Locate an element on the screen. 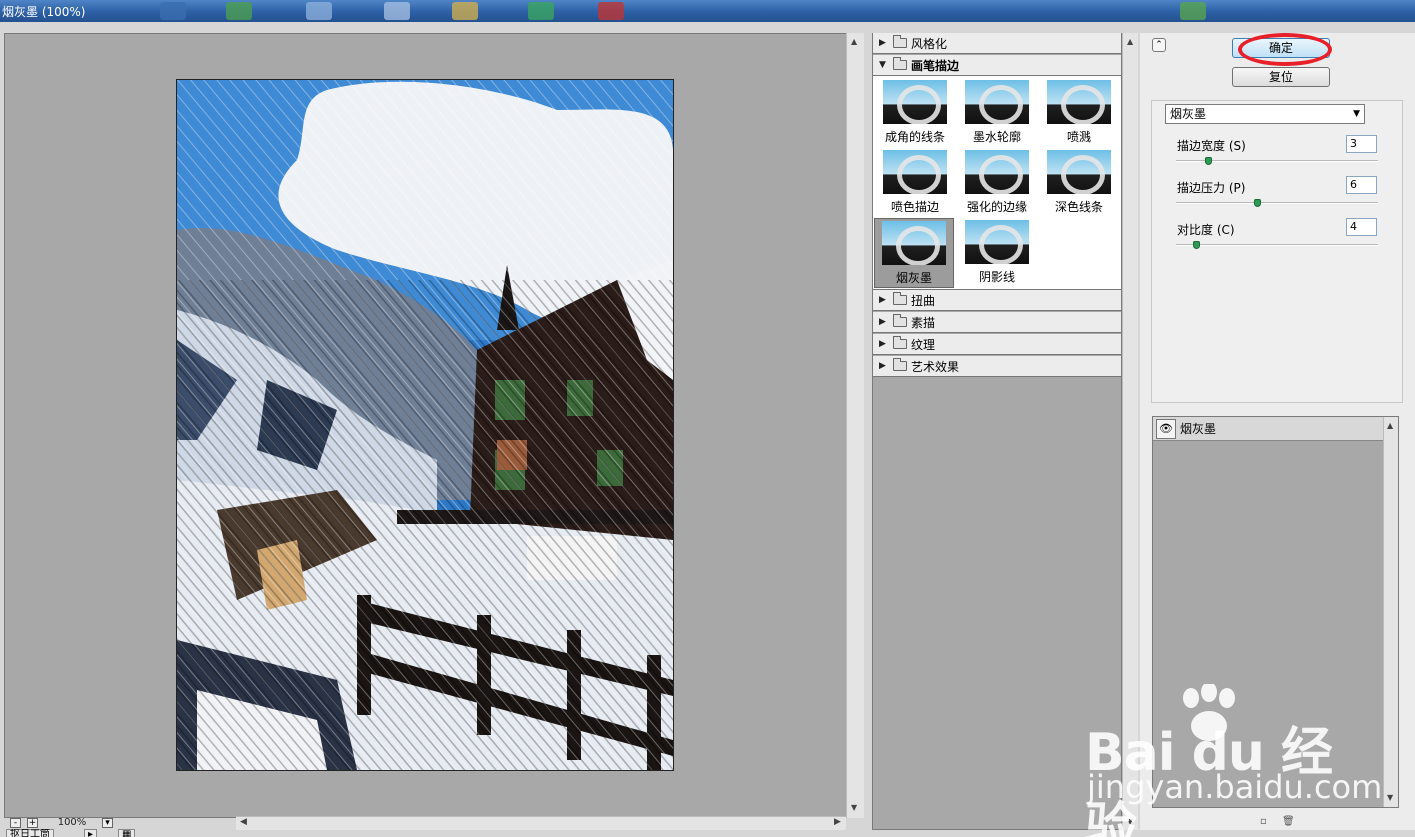 This screenshot has width=1415, height=837. zoom-level: 100% is located at coordinates (72, 823).